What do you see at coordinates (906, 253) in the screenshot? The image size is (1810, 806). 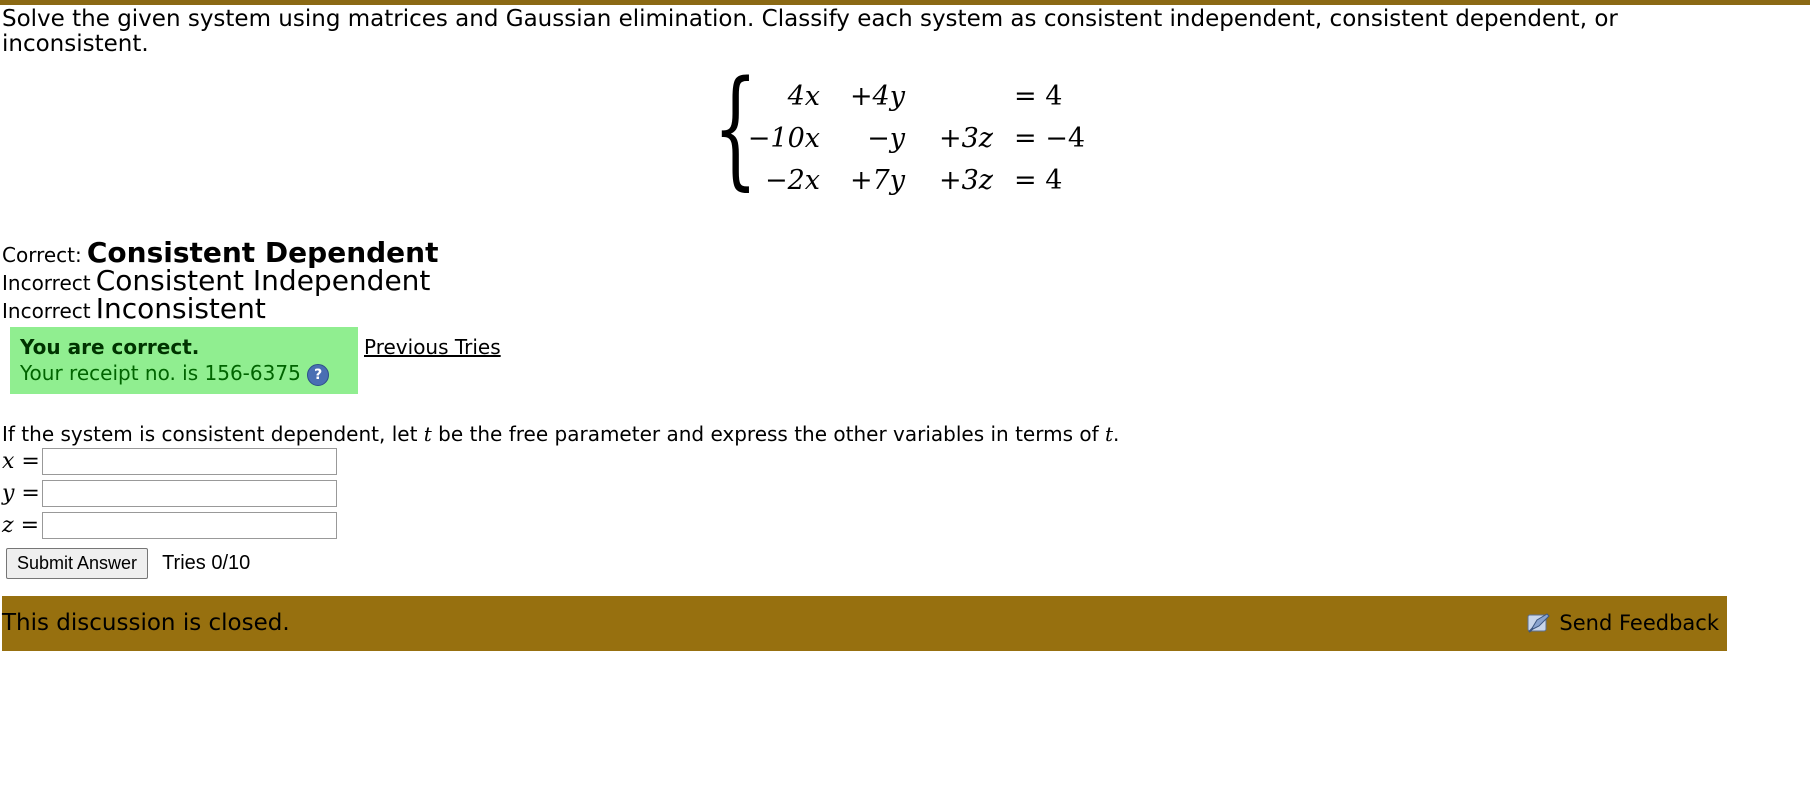 I see `choice-item: Correct: Consistent Dependent` at bounding box center [906, 253].